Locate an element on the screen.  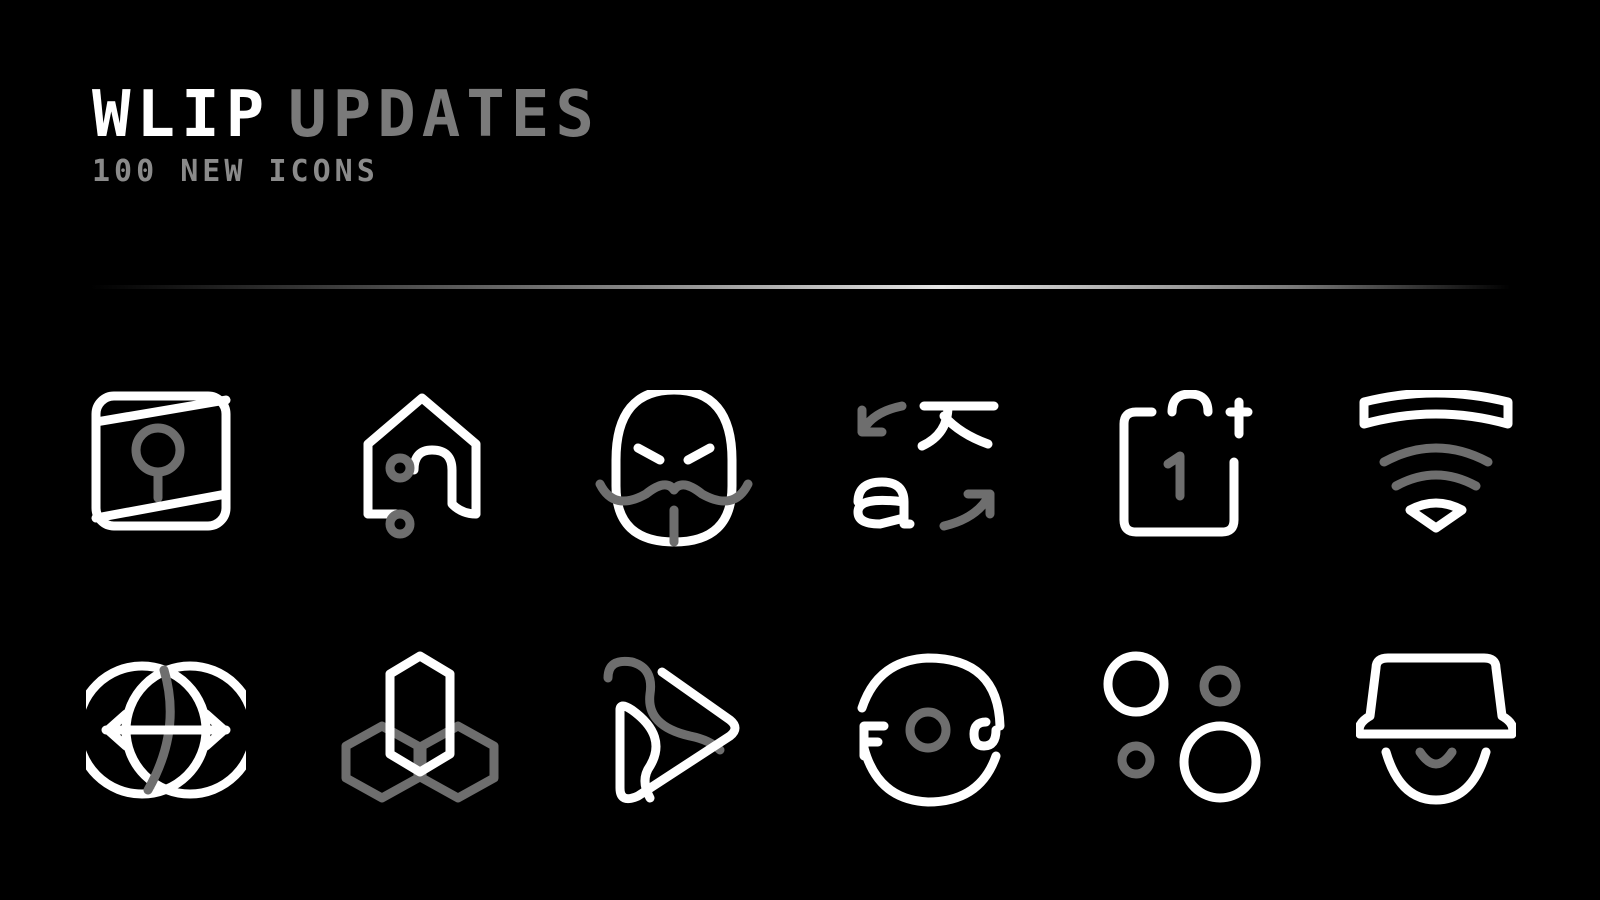
bubbles-icon is located at coordinates (1182, 730).